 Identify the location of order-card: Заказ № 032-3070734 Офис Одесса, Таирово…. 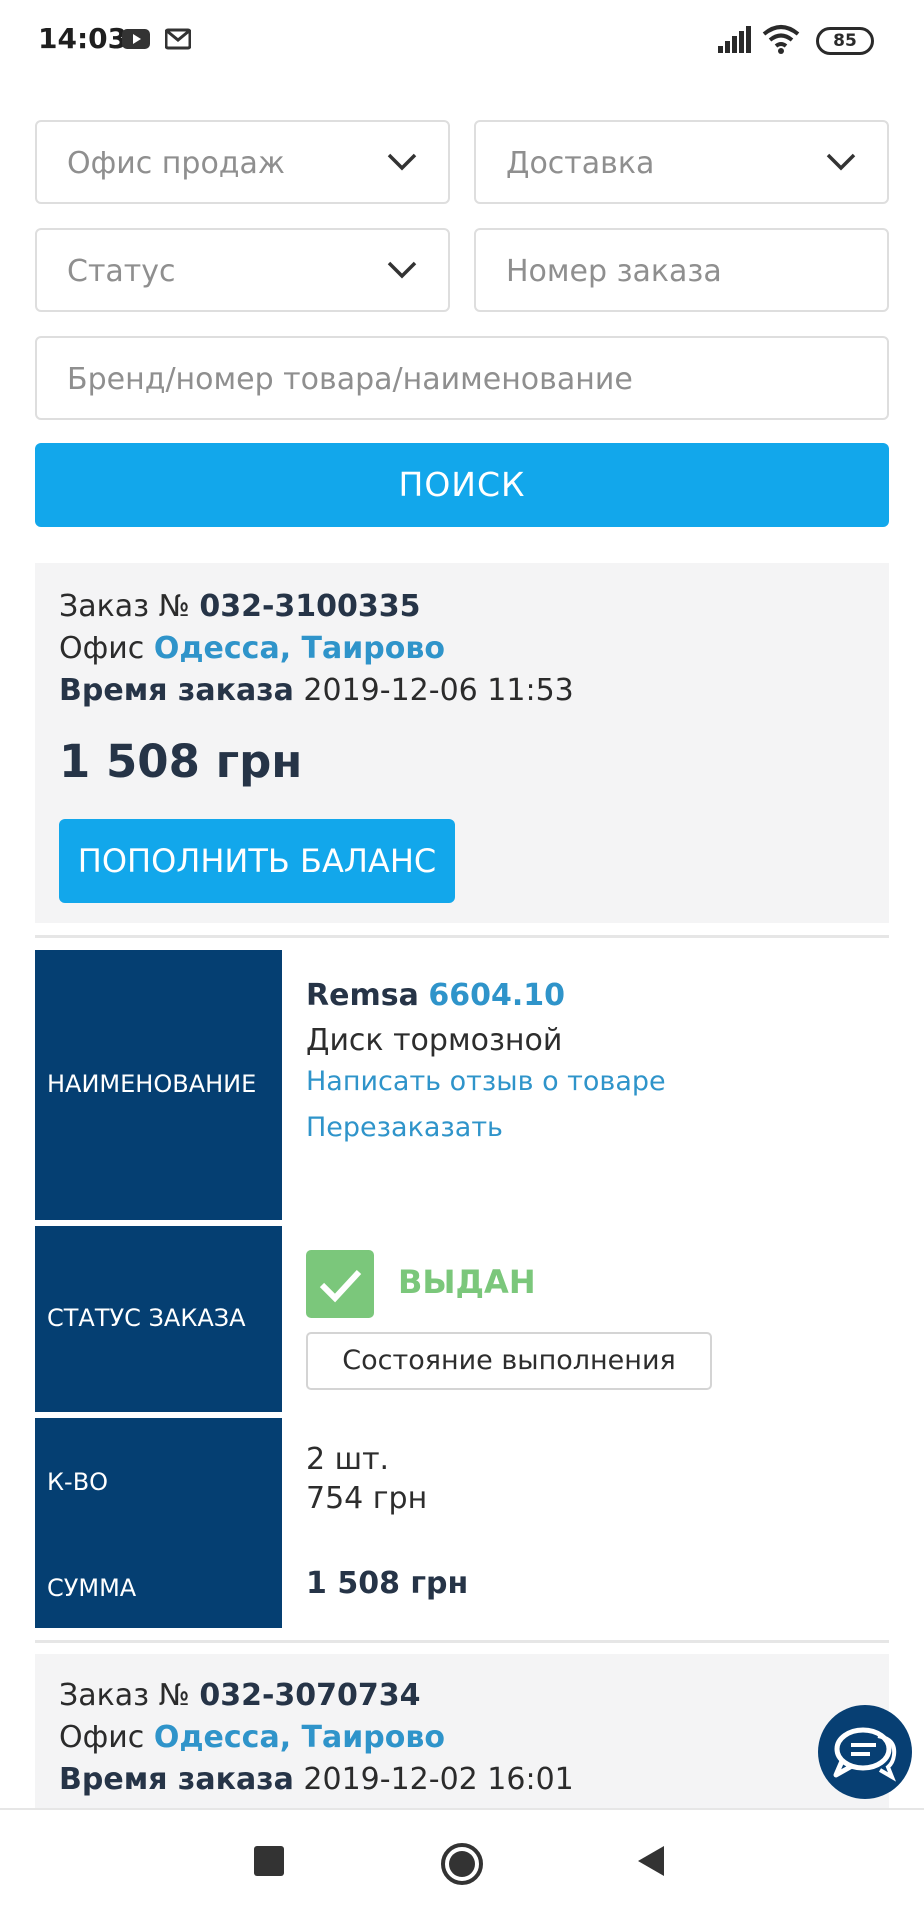
(462, 1731).